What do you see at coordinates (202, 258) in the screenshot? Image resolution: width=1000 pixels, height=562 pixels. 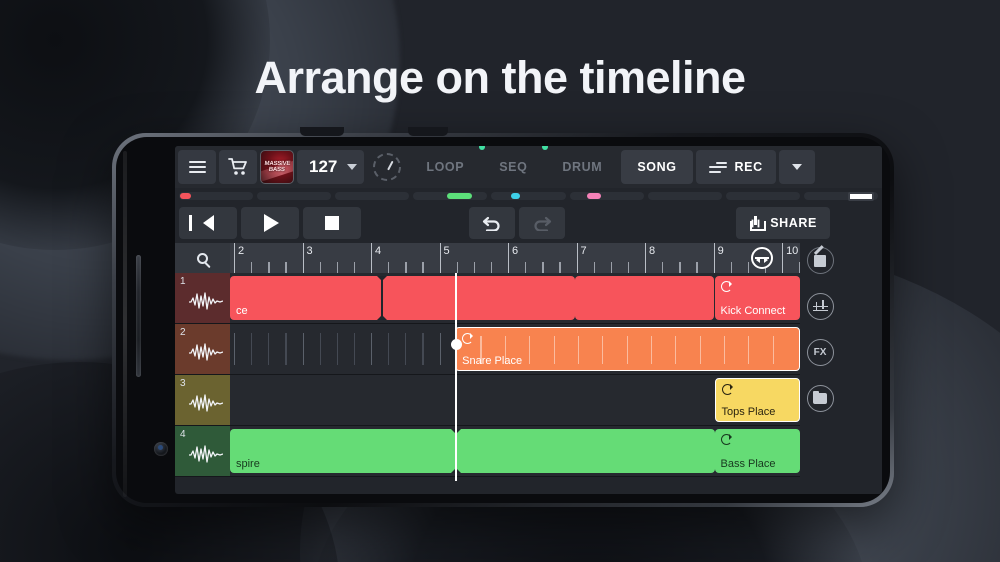 I see `search-button` at bounding box center [202, 258].